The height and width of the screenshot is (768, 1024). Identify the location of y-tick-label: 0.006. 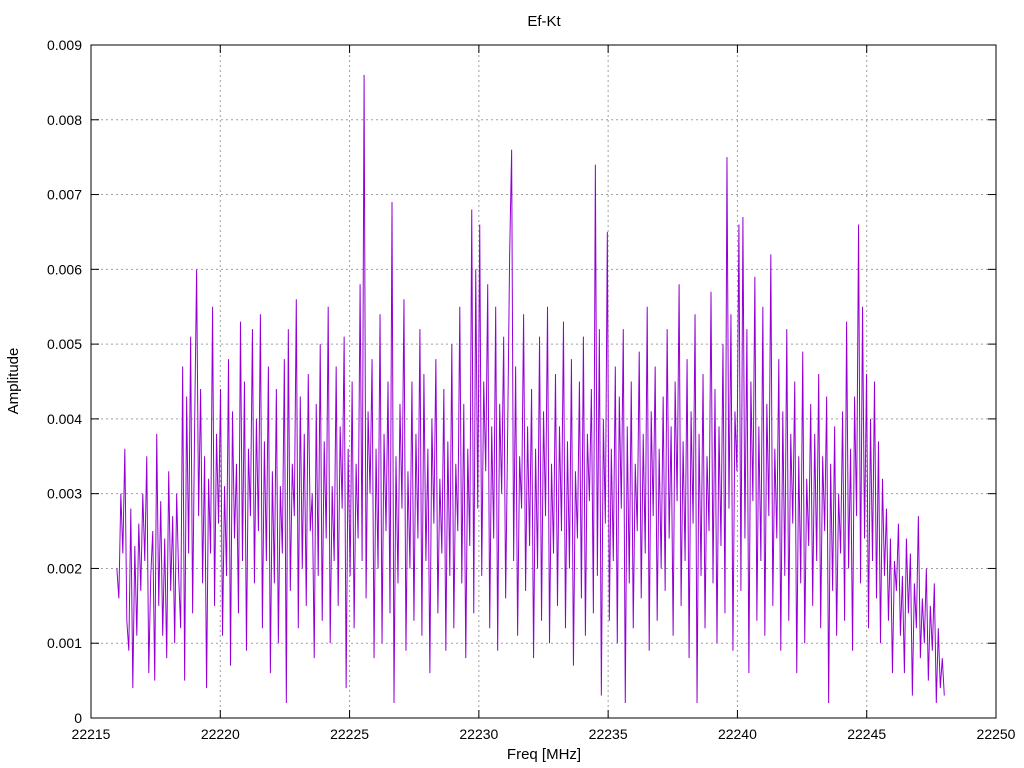
(64, 269).